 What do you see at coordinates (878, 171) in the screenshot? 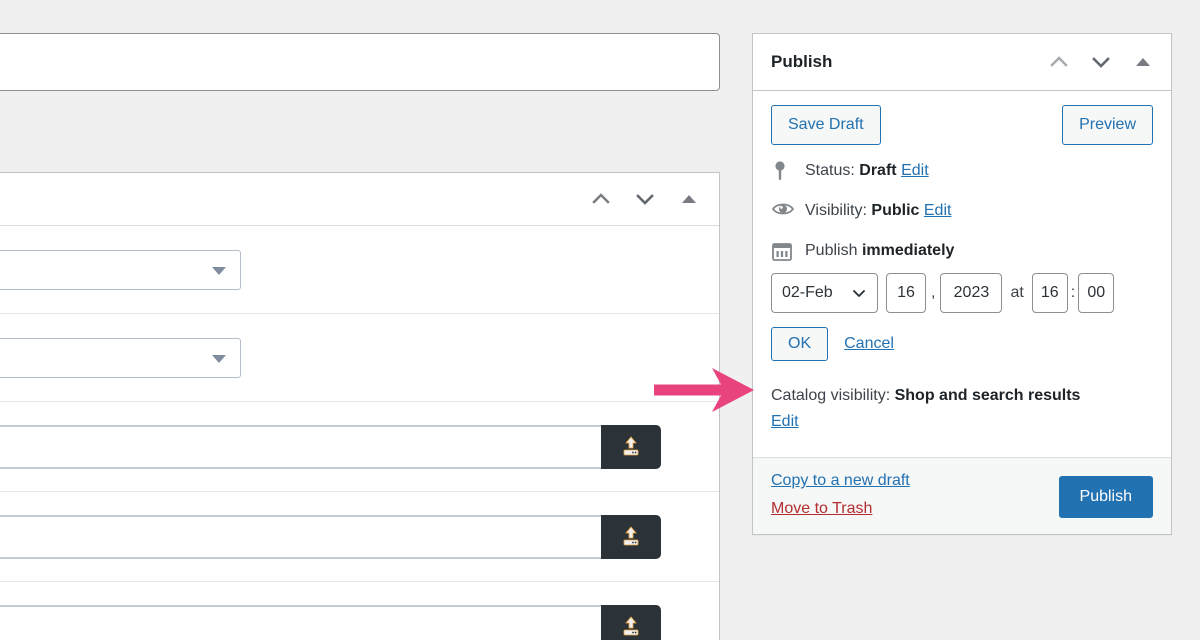
I see `status-value: Draft` at bounding box center [878, 171].